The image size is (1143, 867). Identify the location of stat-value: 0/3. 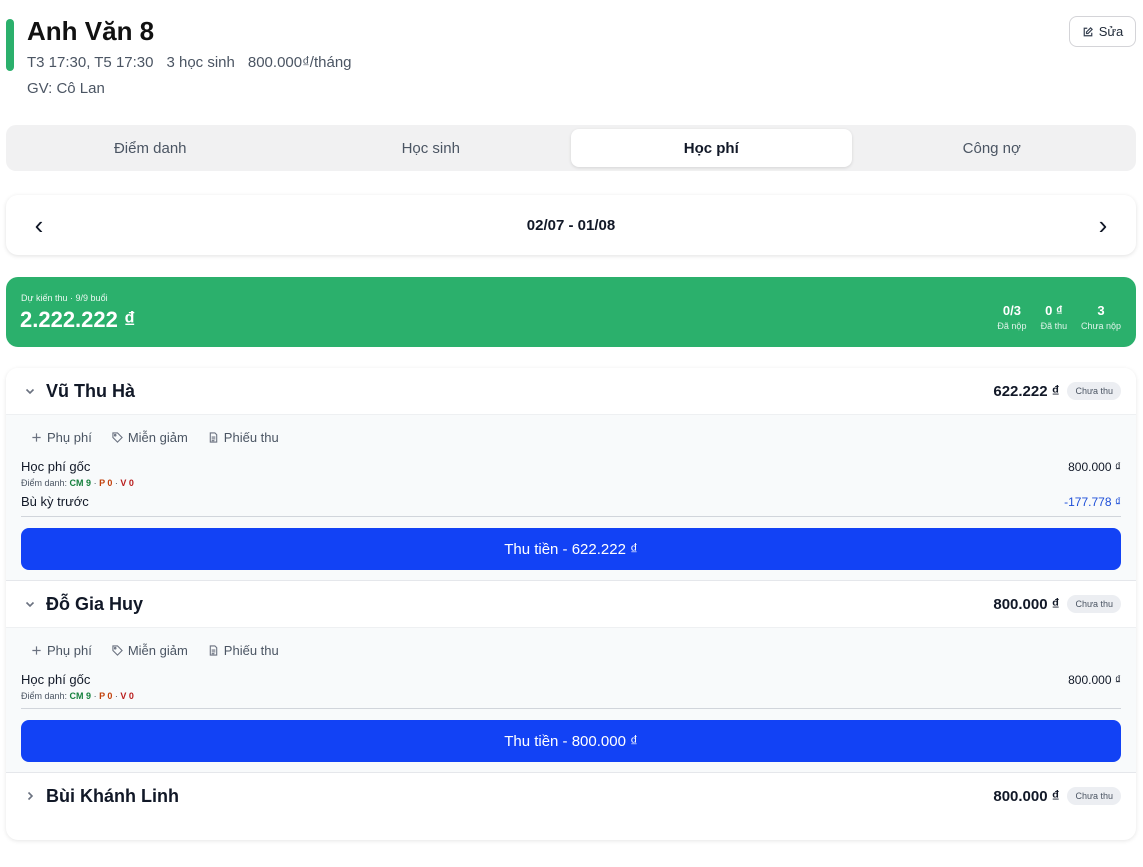
(1011, 310).